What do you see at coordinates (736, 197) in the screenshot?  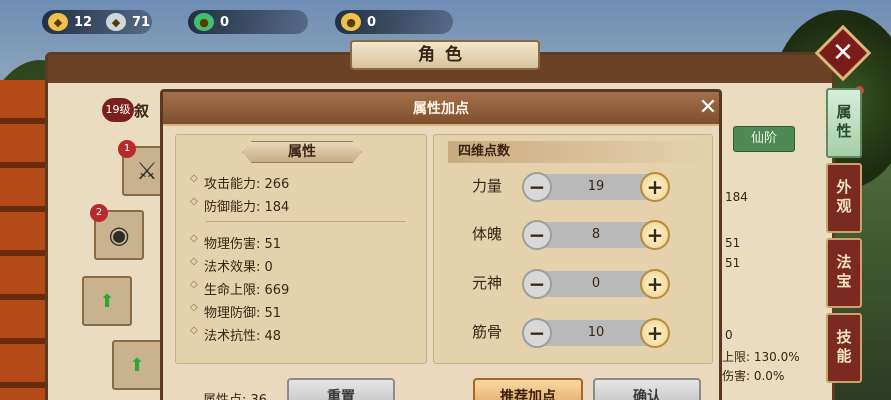 I see `right-value: 184` at bounding box center [736, 197].